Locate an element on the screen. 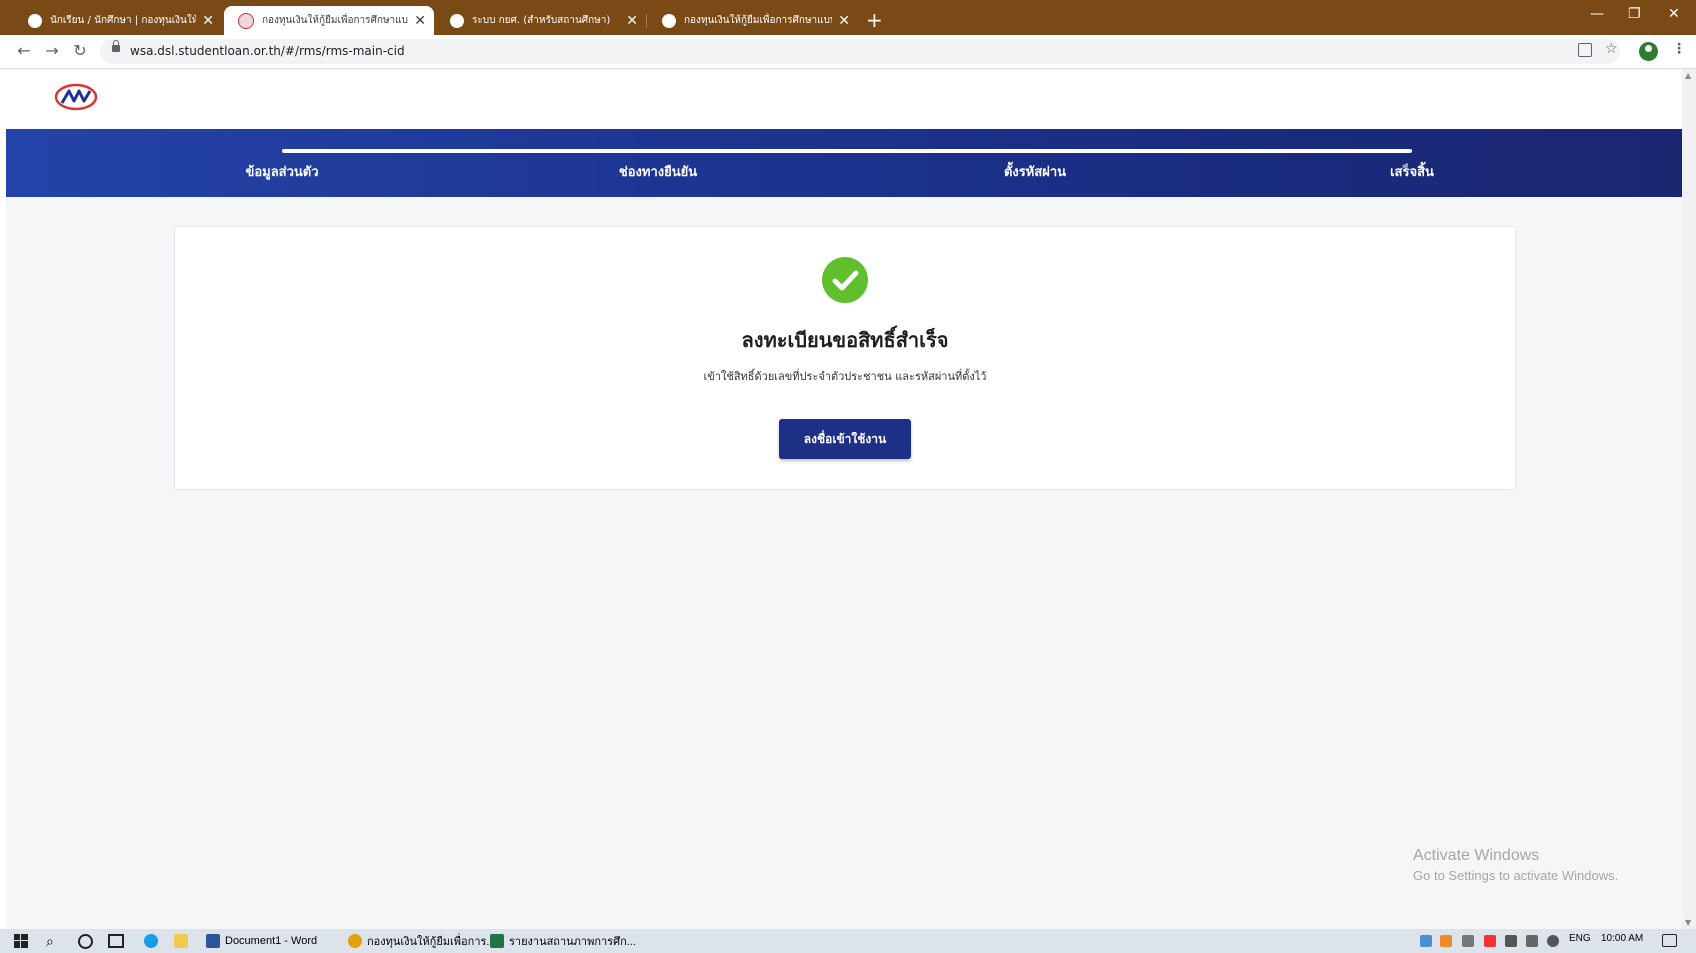 Image resolution: width=1696 pixels, height=953 pixels. edge-browser-icon is located at coordinates (153, 941).